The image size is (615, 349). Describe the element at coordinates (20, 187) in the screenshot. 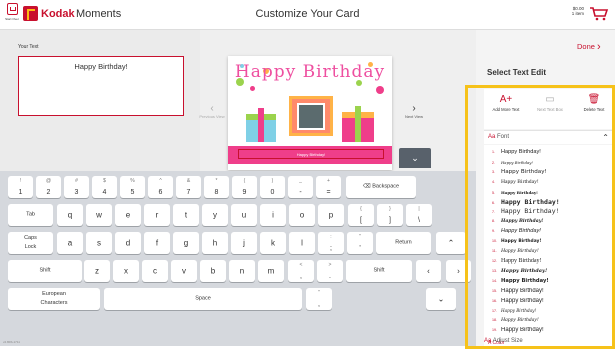

I see `key-1: ! 1` at that location.